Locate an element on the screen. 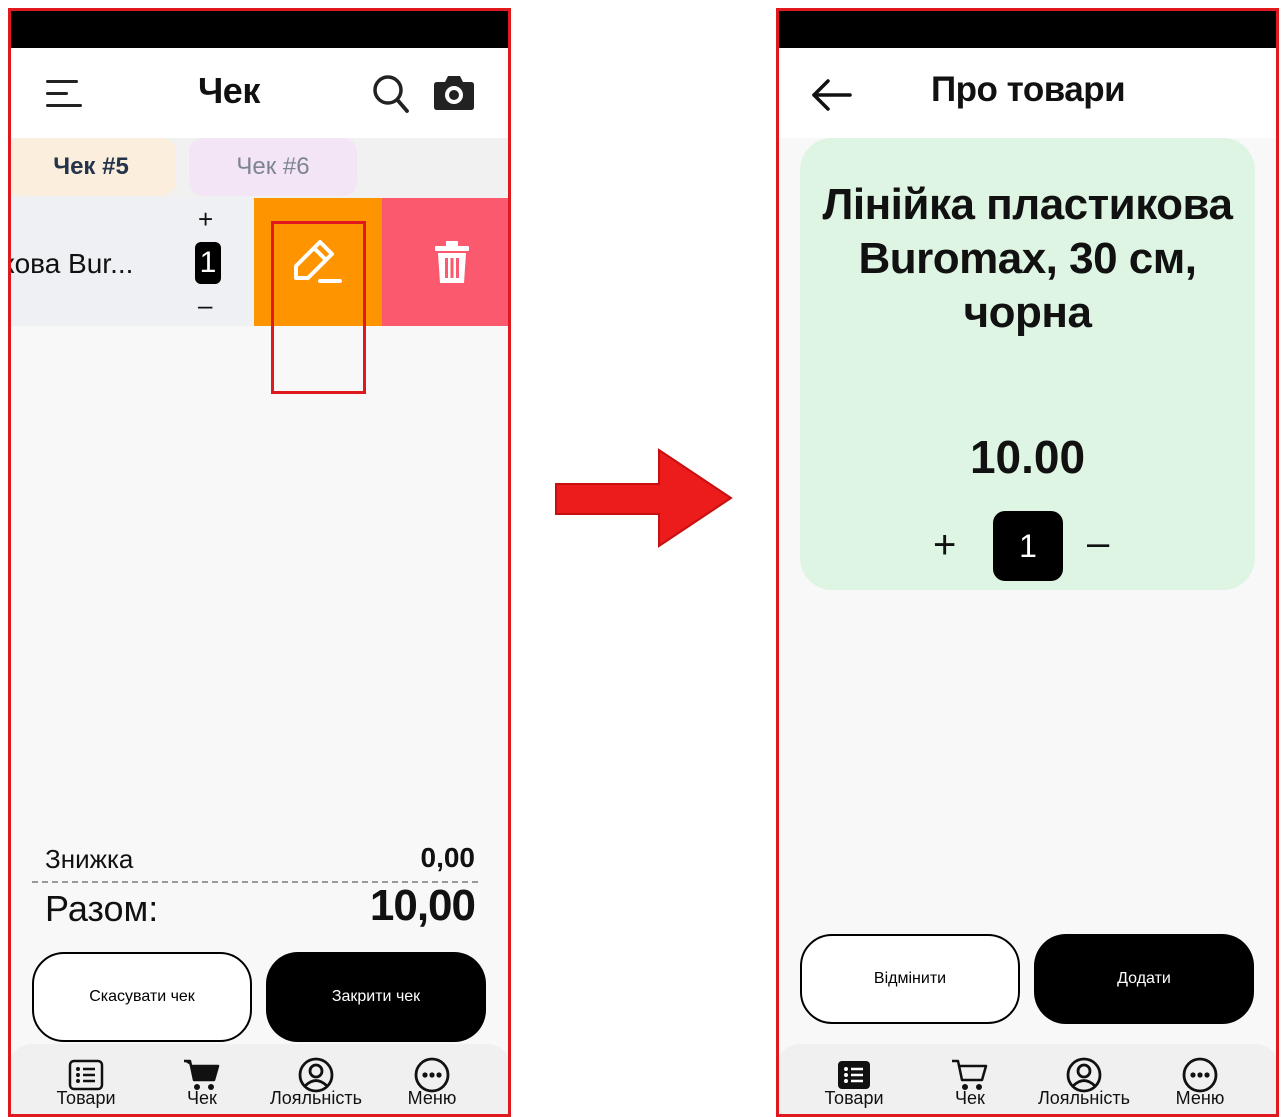 Image resolution: width=1284 pixels, height=1117 pixels. total-value: 10,00 is located at coordinates (422, 905).